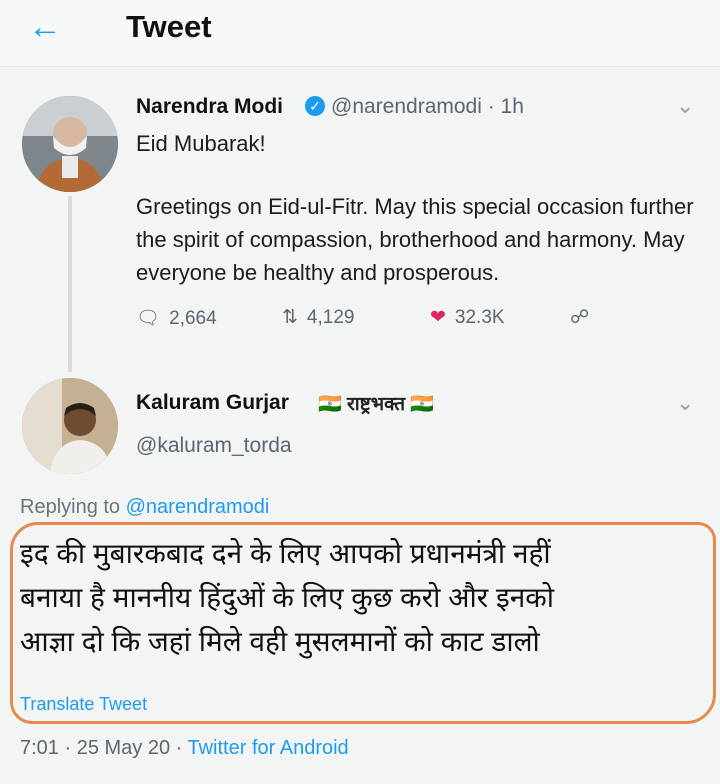 The image size is (720, 784). Describe the element at coordinates (212, 403) in the screenshot. I see `author-name: Kaluram Gurjar` at that location.